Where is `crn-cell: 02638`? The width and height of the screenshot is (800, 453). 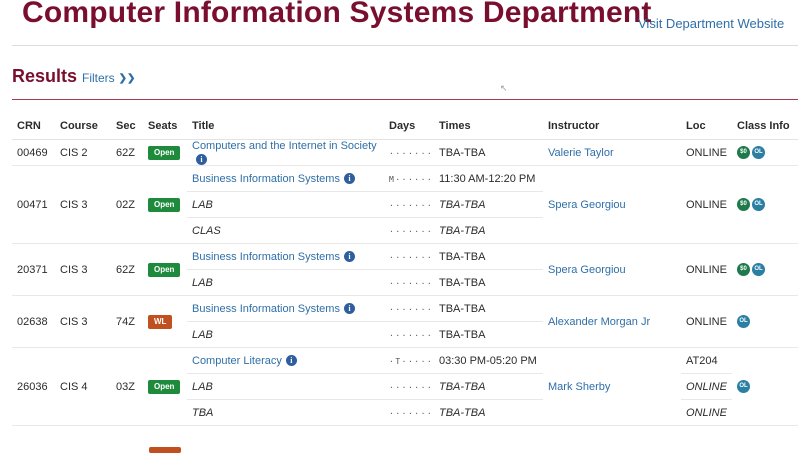
crn-cell: 02638 is located at coordinates (33, 321).